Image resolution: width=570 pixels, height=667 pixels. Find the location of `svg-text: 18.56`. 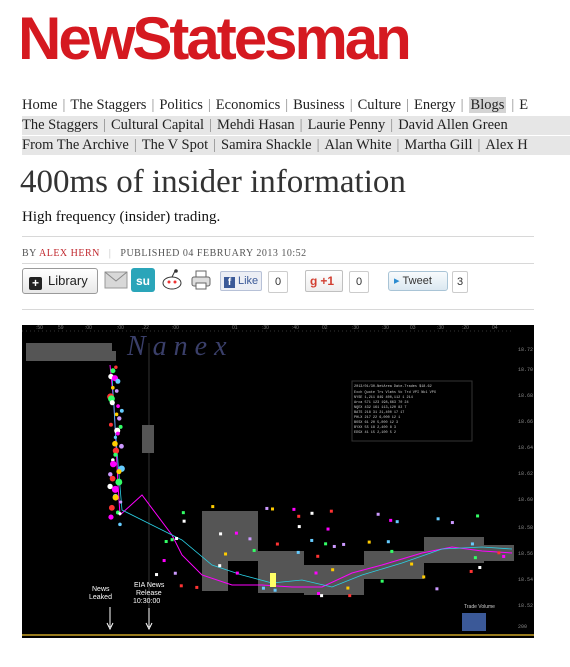

svg-text: 18.56 is located at coordinates (525, 554).